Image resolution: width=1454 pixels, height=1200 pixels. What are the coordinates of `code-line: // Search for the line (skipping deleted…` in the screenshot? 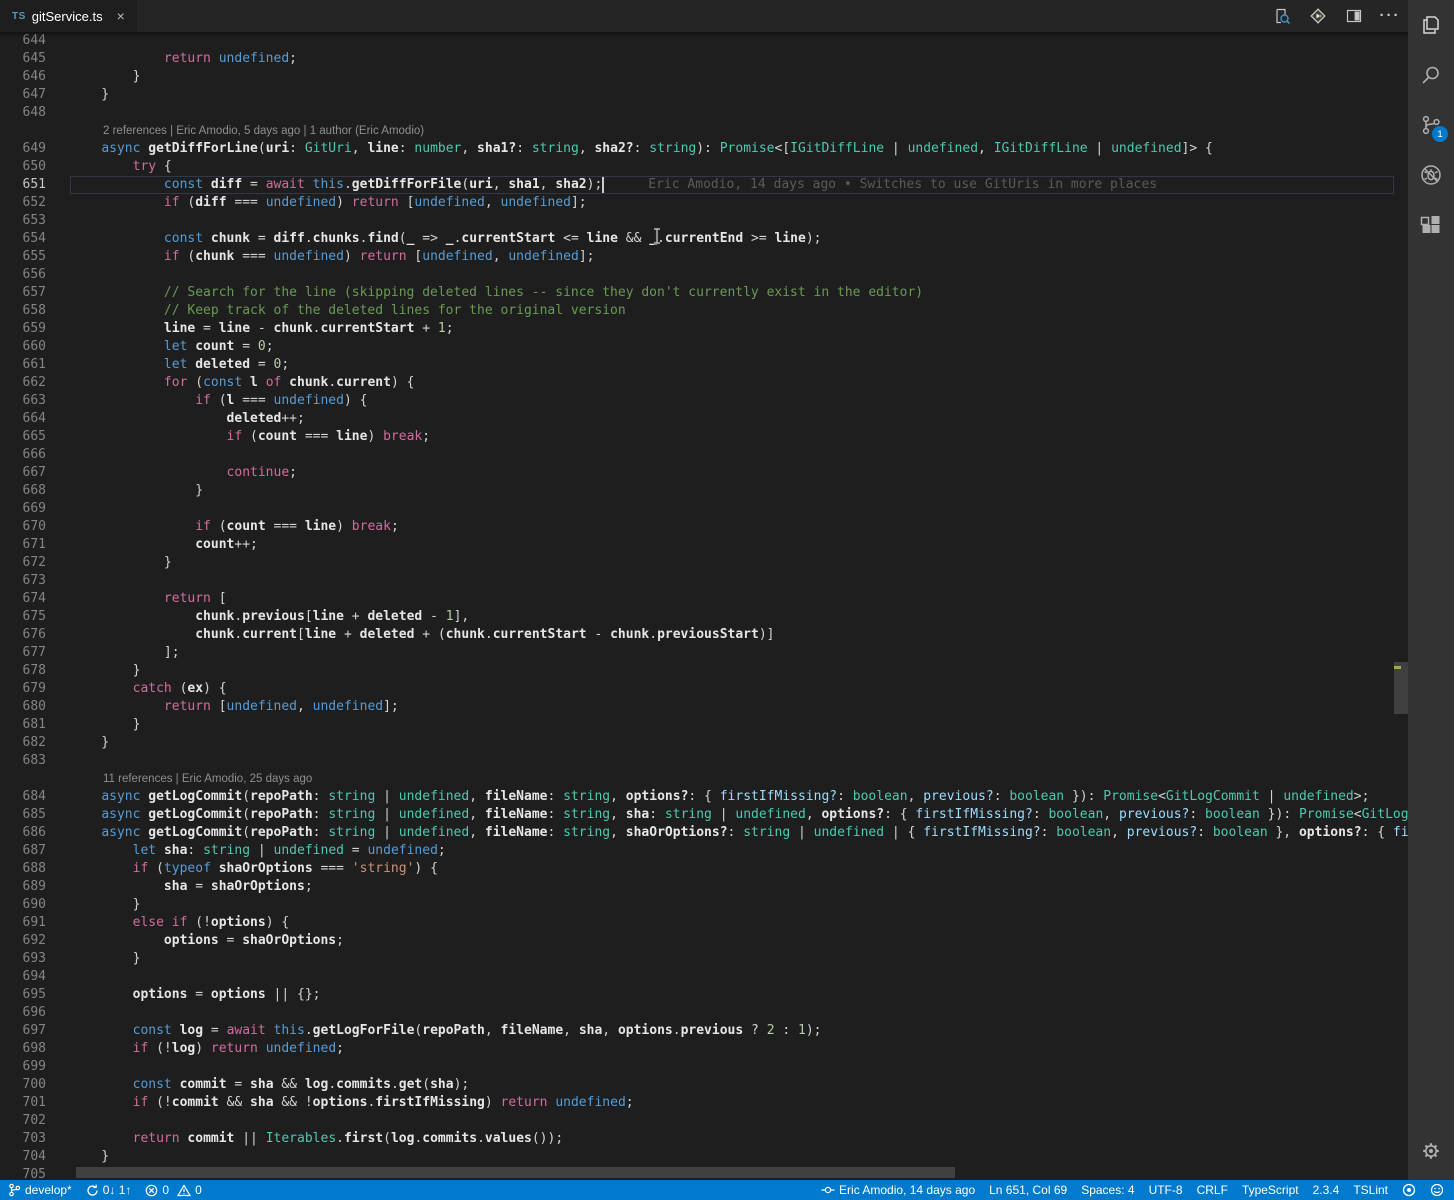 It's located at (727, 293).